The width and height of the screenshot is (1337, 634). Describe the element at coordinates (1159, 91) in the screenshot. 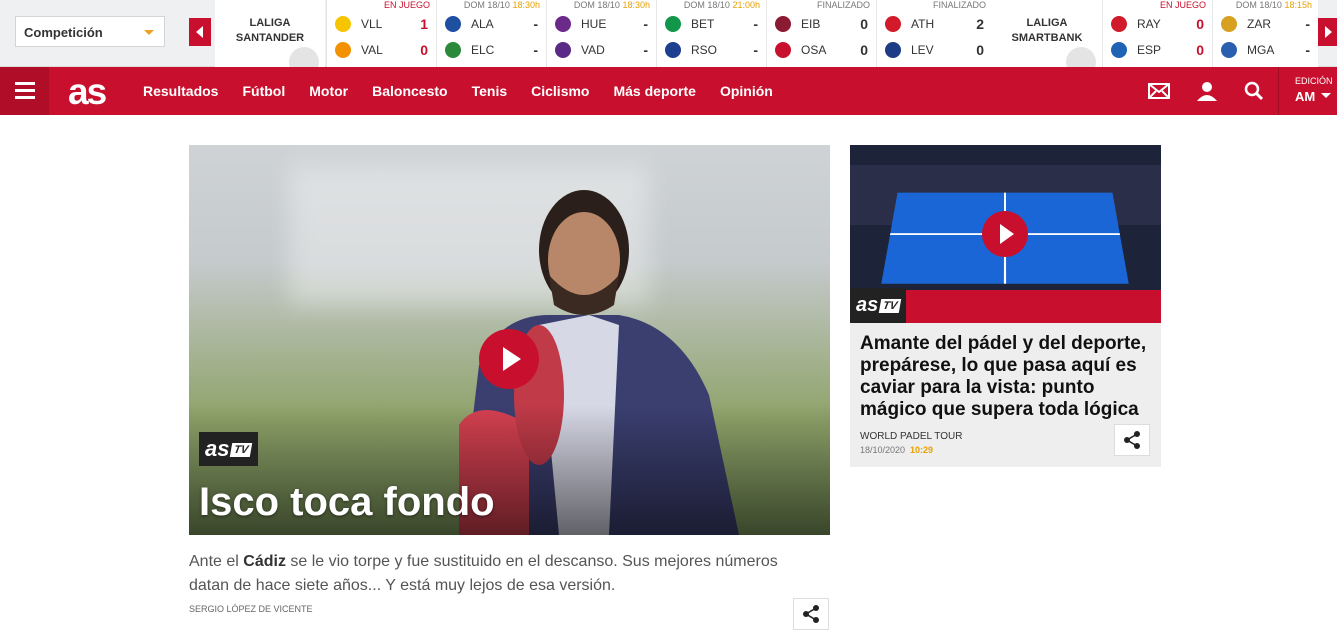

I see `mail-icon` at that location.